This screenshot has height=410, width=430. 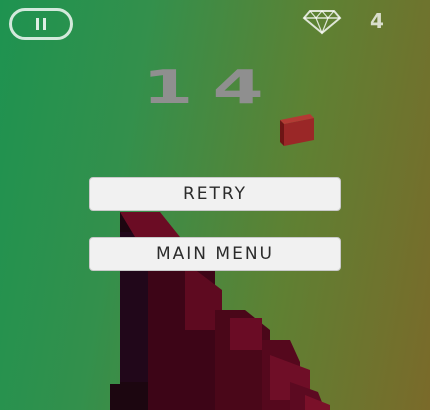 What do you see at coordinates (377, 21) in the screenshot?
I see `gem-count: 4` at bounding box center [377, 21].